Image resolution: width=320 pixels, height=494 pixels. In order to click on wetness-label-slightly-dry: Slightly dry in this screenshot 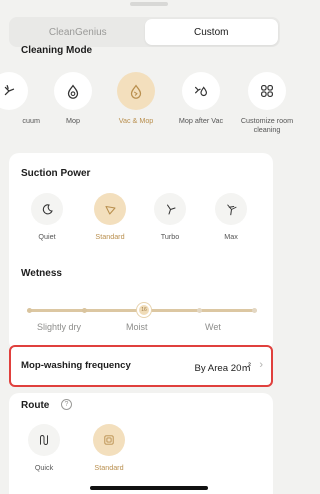, I will do `click(59, 327)`.